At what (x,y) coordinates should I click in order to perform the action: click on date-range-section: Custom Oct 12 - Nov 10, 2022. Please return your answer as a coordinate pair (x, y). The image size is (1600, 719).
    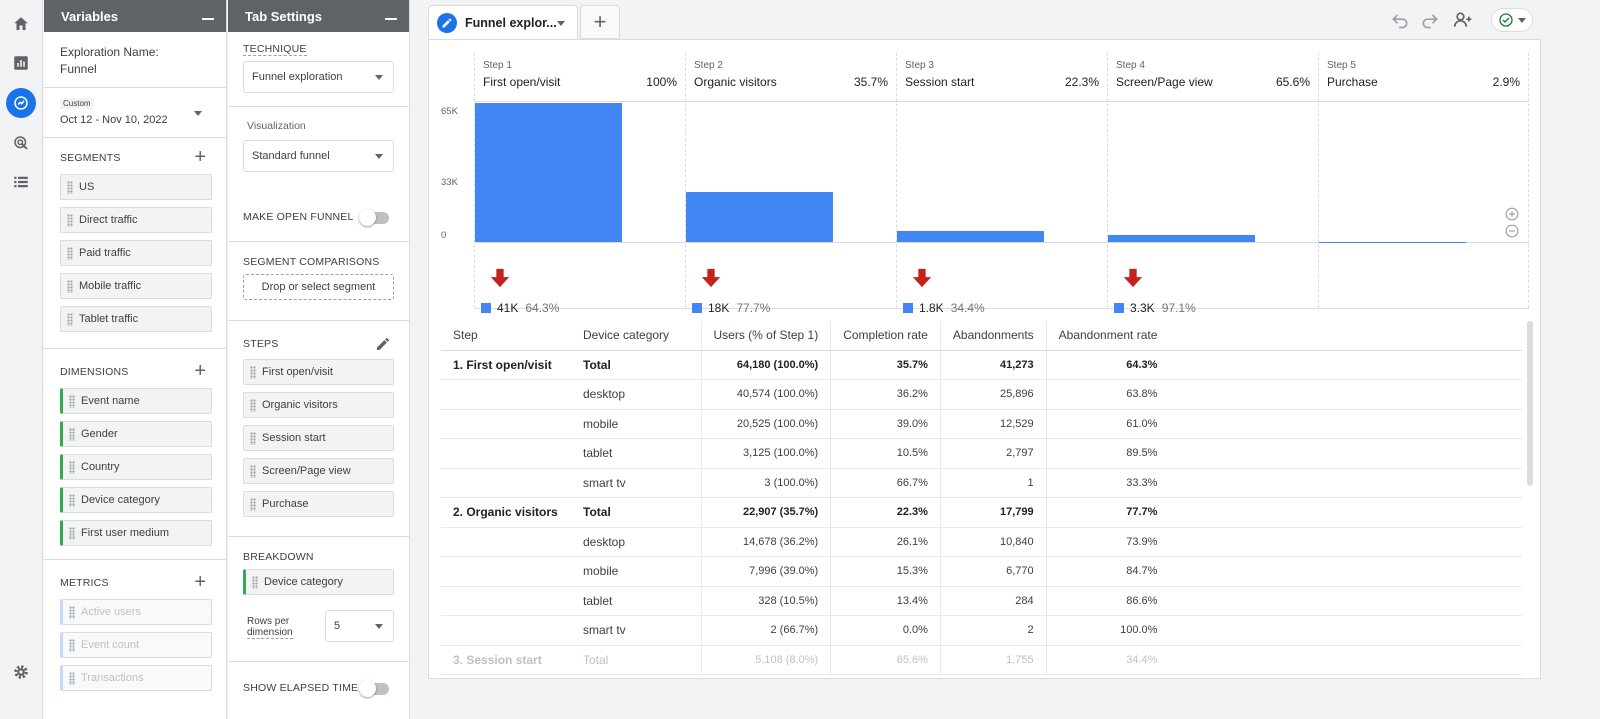
    Looking at the image, I should click on (135, 113).